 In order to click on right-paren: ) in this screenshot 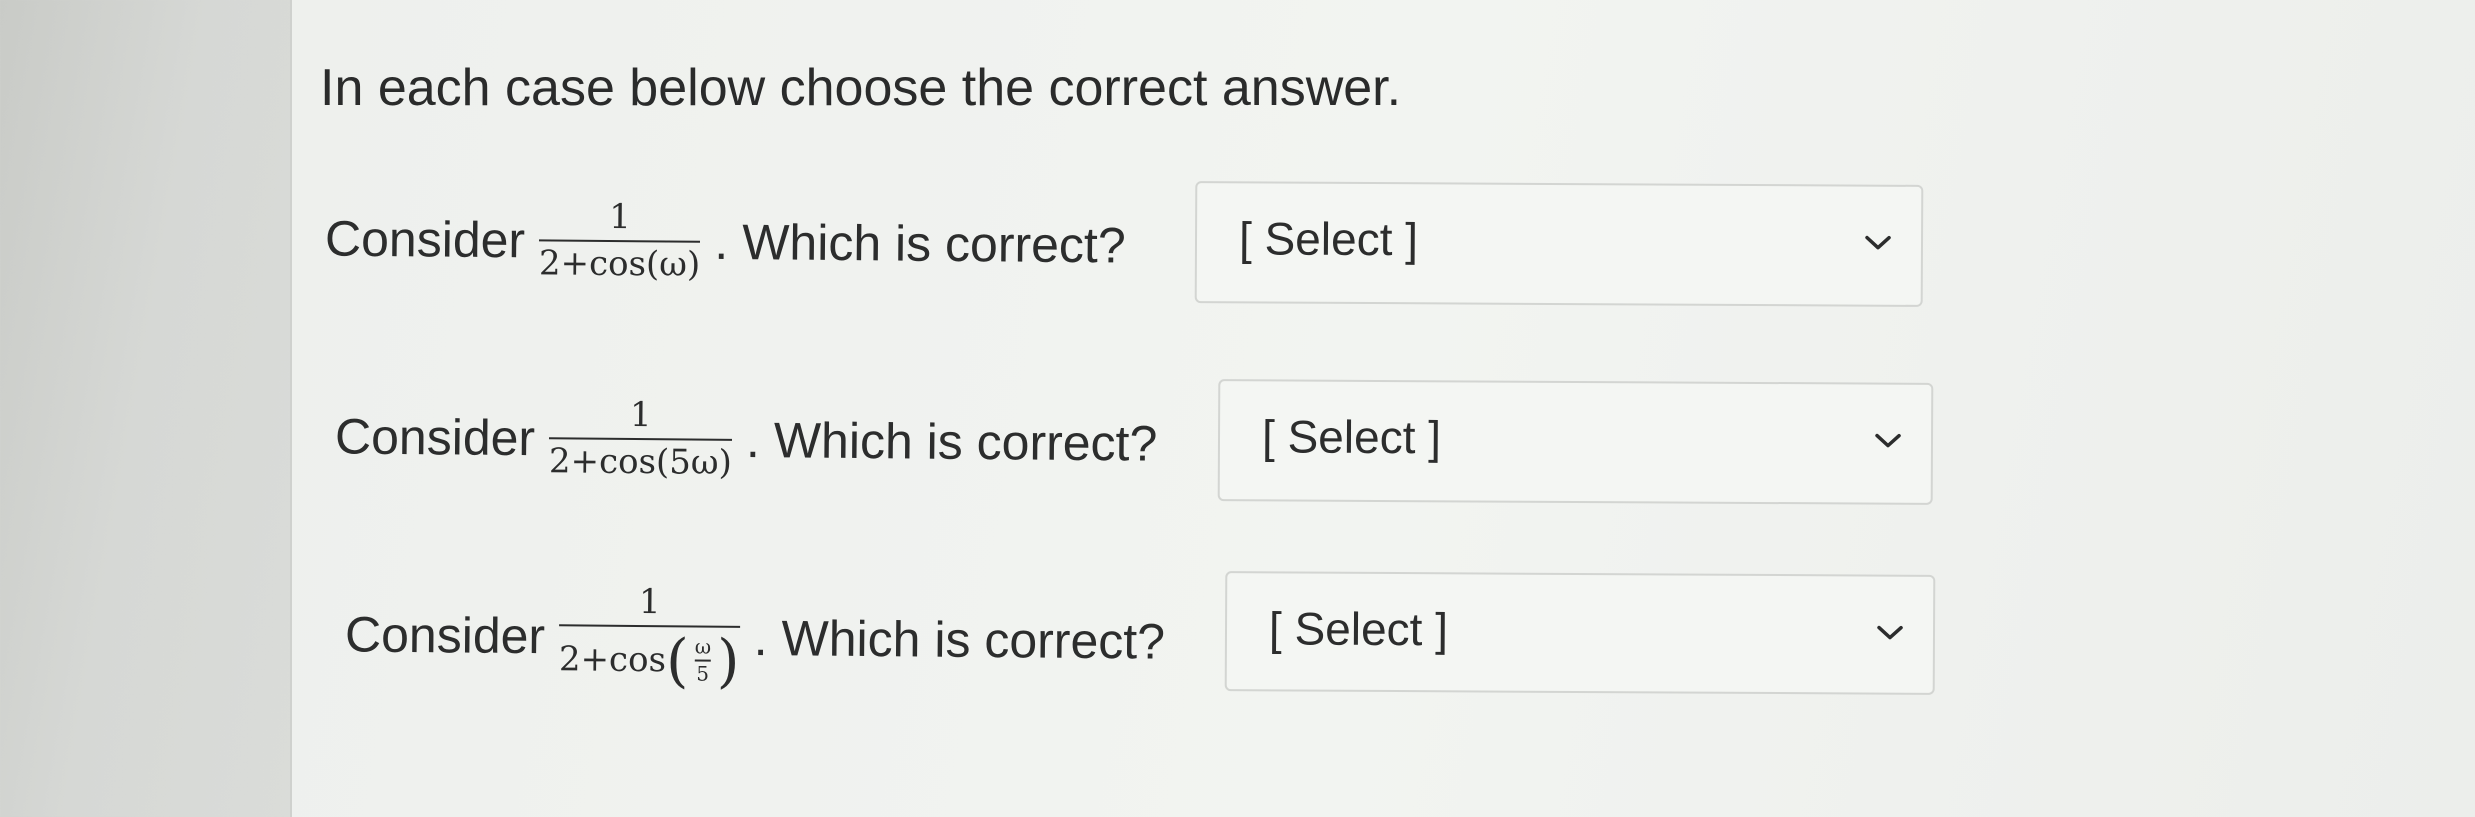, I will do `click(728, 661)`.